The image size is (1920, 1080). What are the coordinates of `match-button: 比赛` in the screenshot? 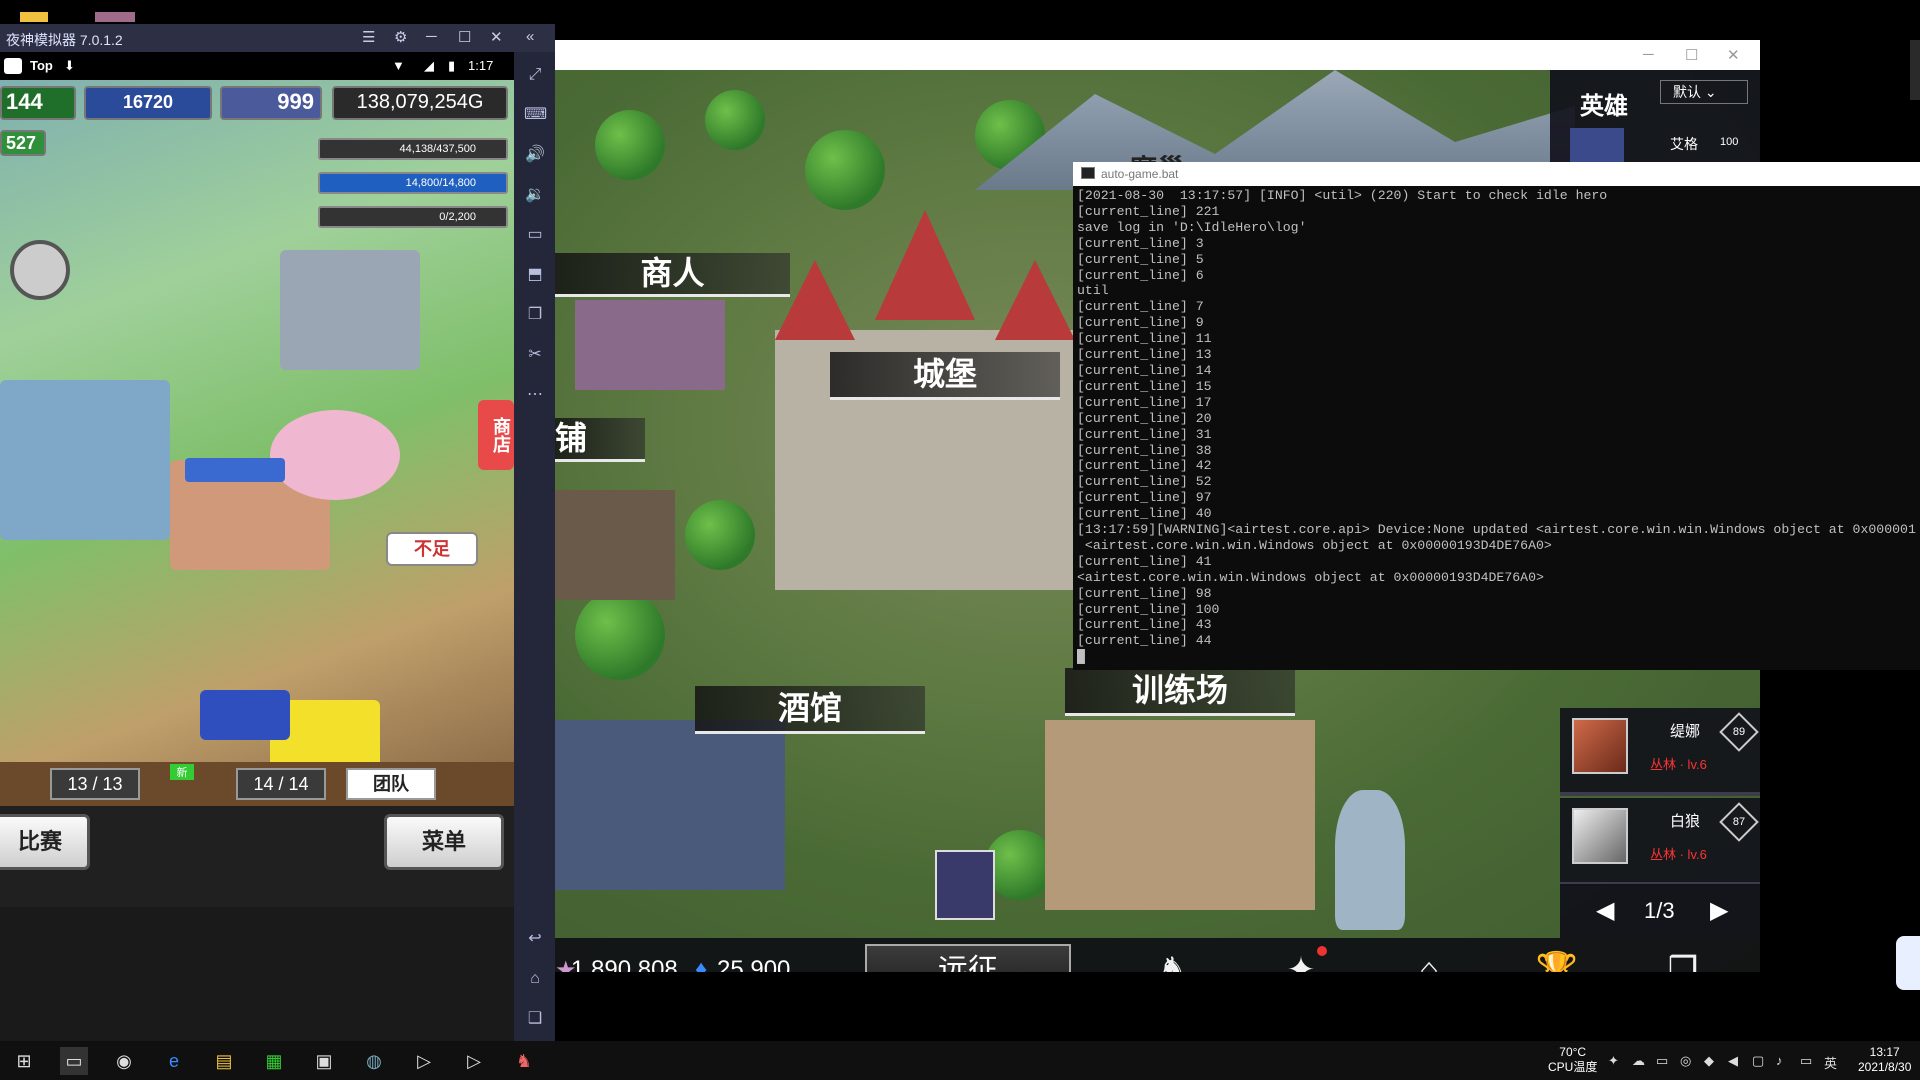 It's located at (45, 842).